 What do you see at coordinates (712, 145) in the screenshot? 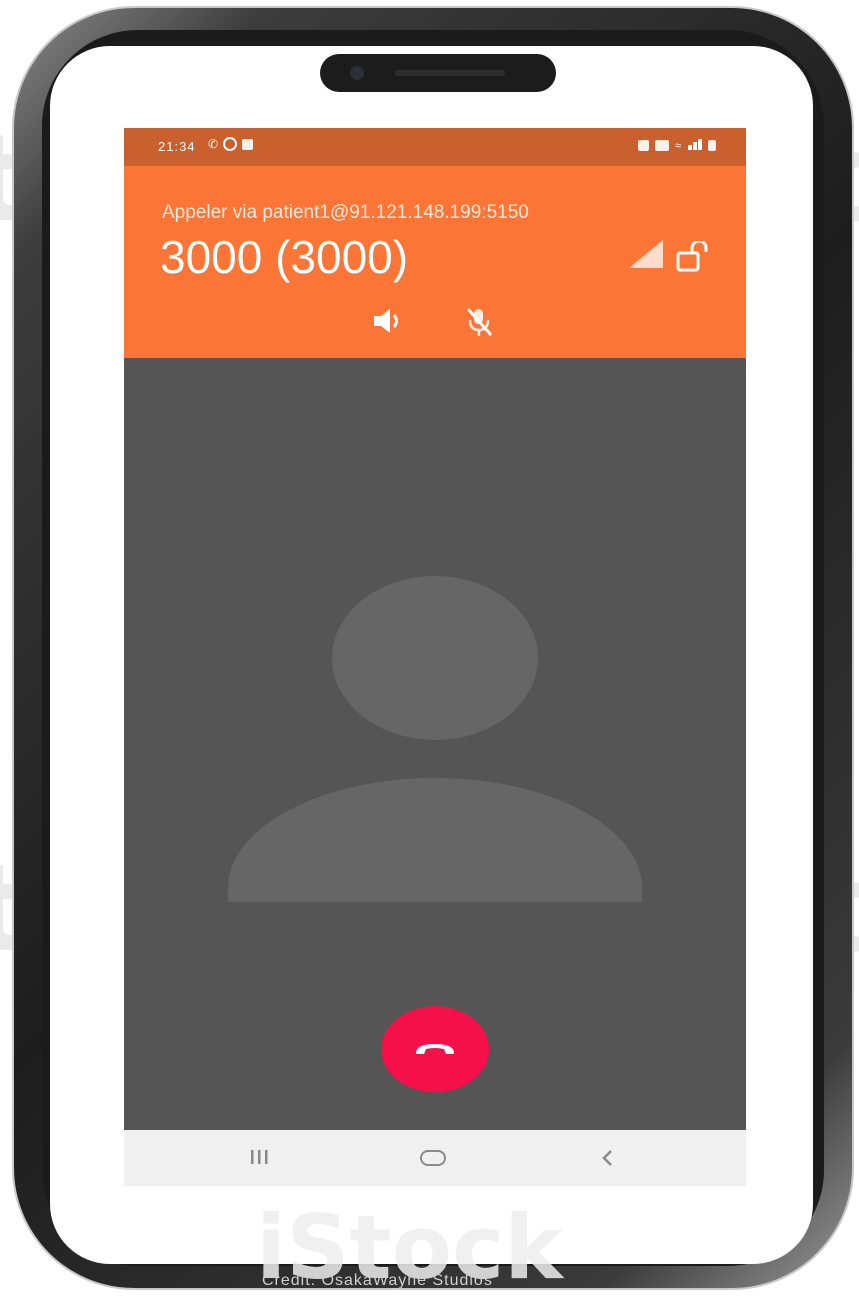
I see `battery-status-icon` at bounding box center [712, 145].